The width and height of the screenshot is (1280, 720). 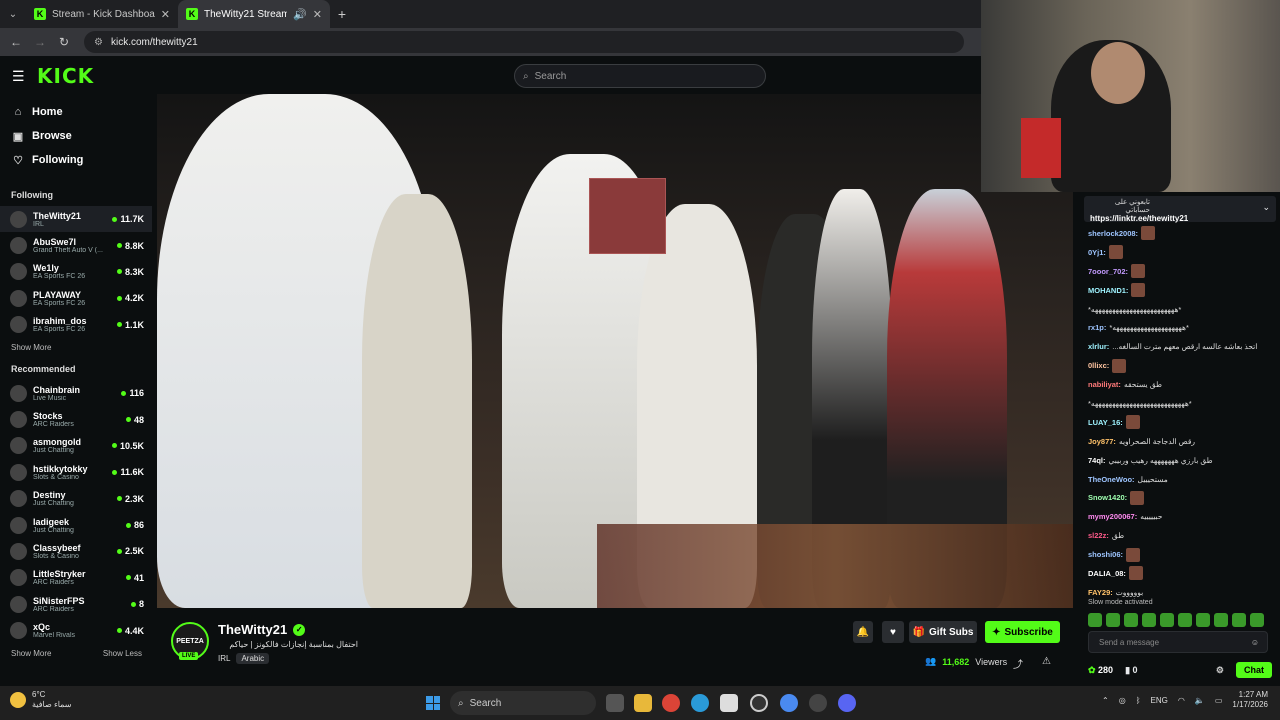 I want to click on new-tab-button: +, so click(x=342, y=14).